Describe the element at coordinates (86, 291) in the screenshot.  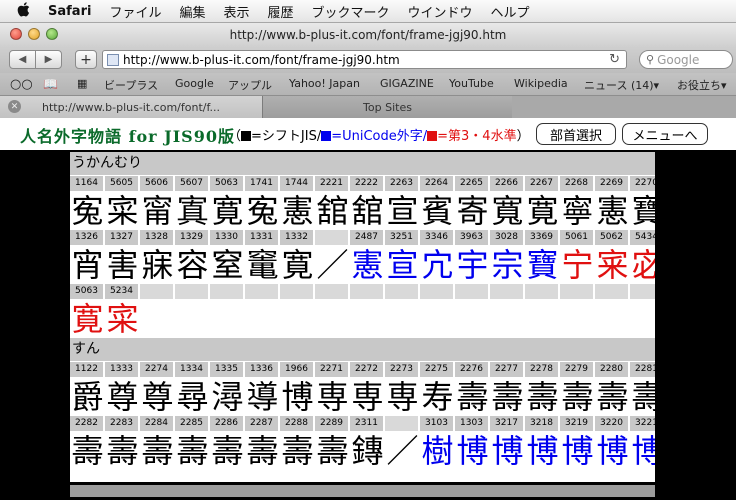
I see `char-code-cell: 5063` at that location.